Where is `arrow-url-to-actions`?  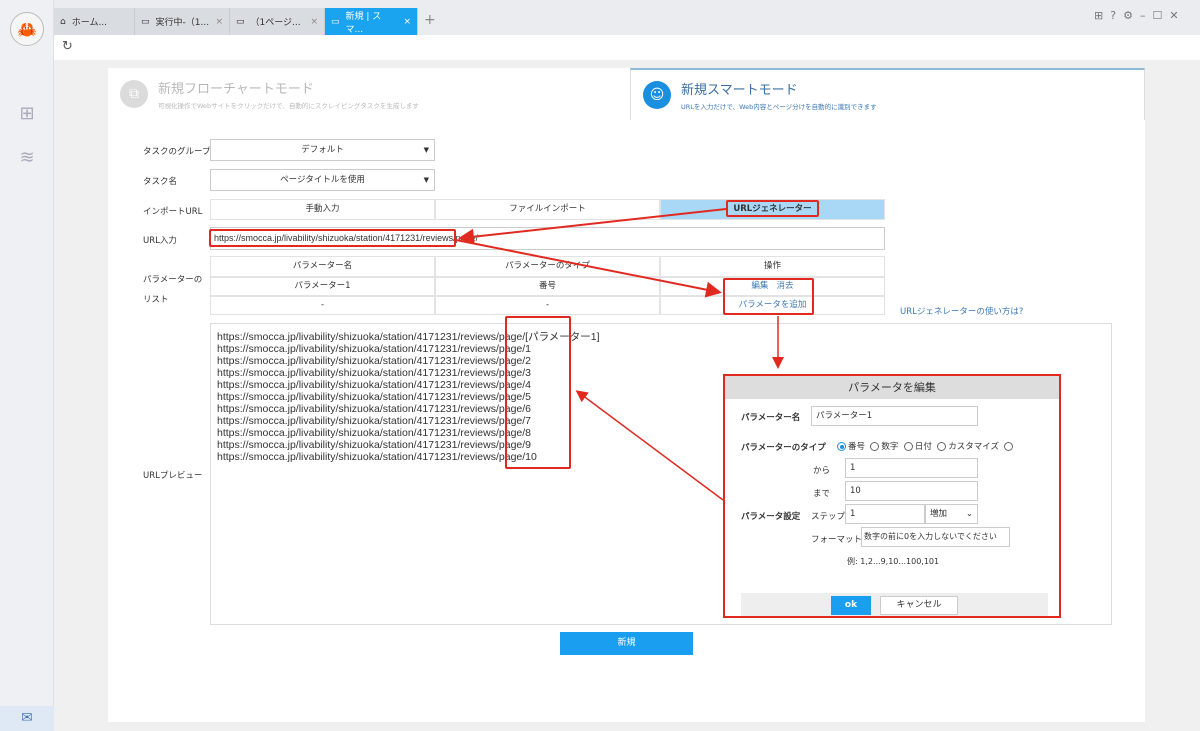
arrow-url-to-actions is located at coordinates (588, 268).